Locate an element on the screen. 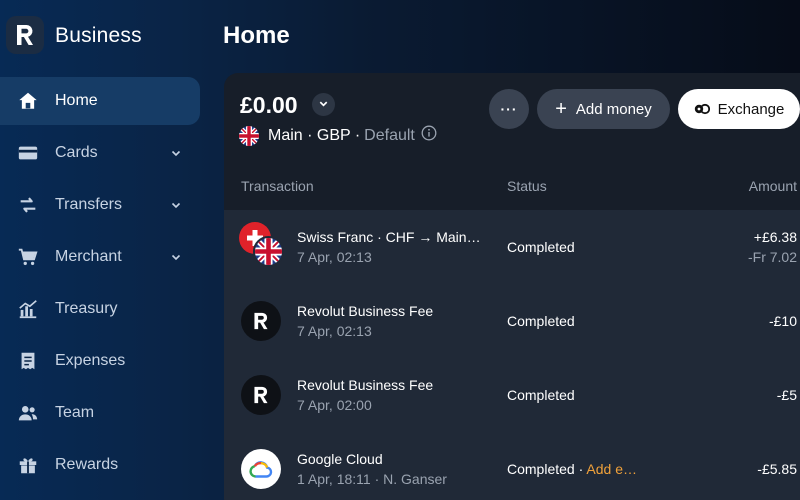  column-header-status: Status is located at coordinates (527, 186).